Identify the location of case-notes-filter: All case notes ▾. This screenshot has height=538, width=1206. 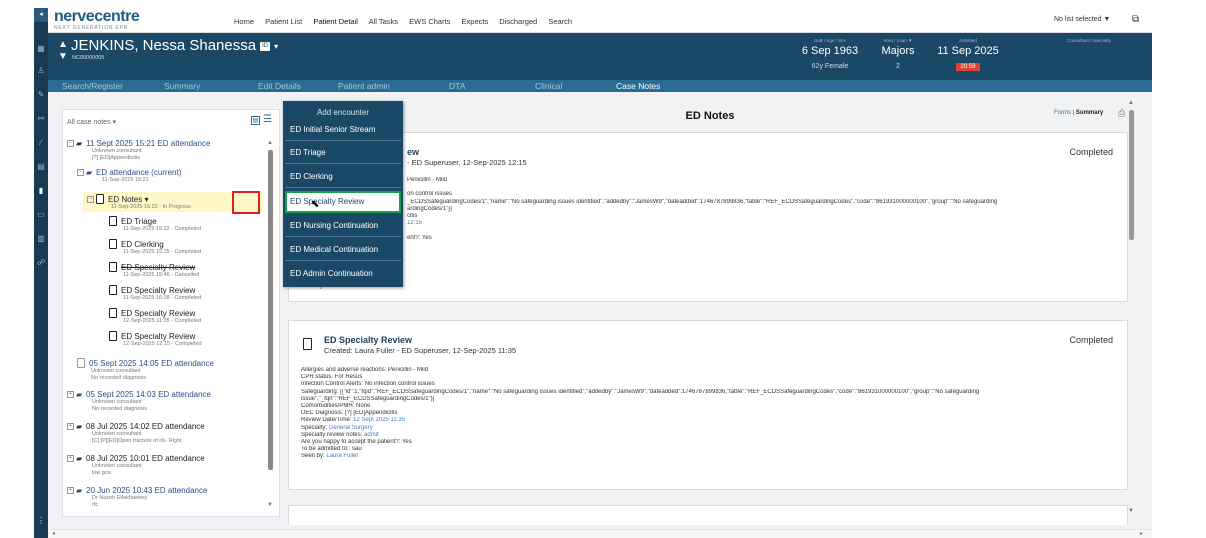
(91, 122).